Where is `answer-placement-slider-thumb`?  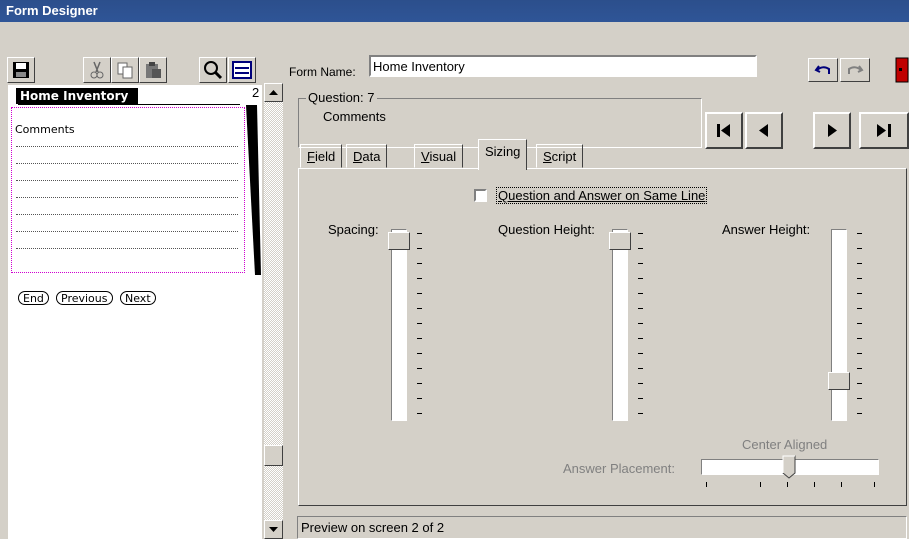
answer-placement-slider-thumb is located at coordinates (789, 467).